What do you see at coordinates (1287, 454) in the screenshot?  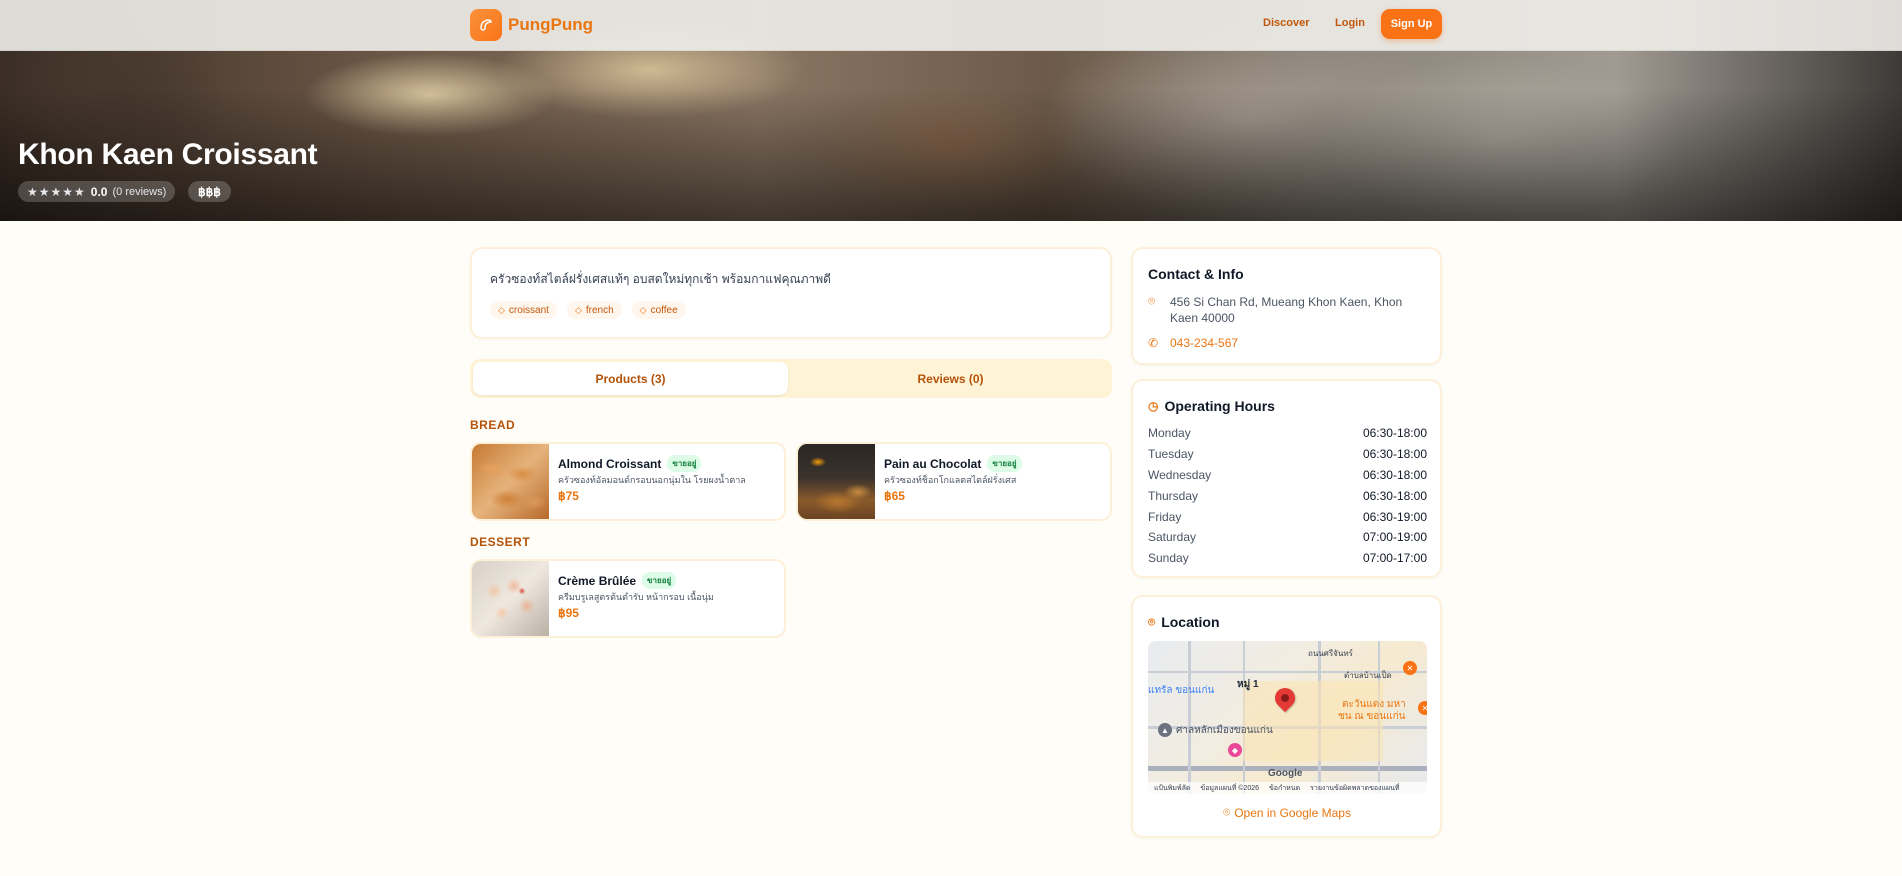 I see `hours-row: Tuesday 06:30-18:00` at bounding box center [1287, 454].